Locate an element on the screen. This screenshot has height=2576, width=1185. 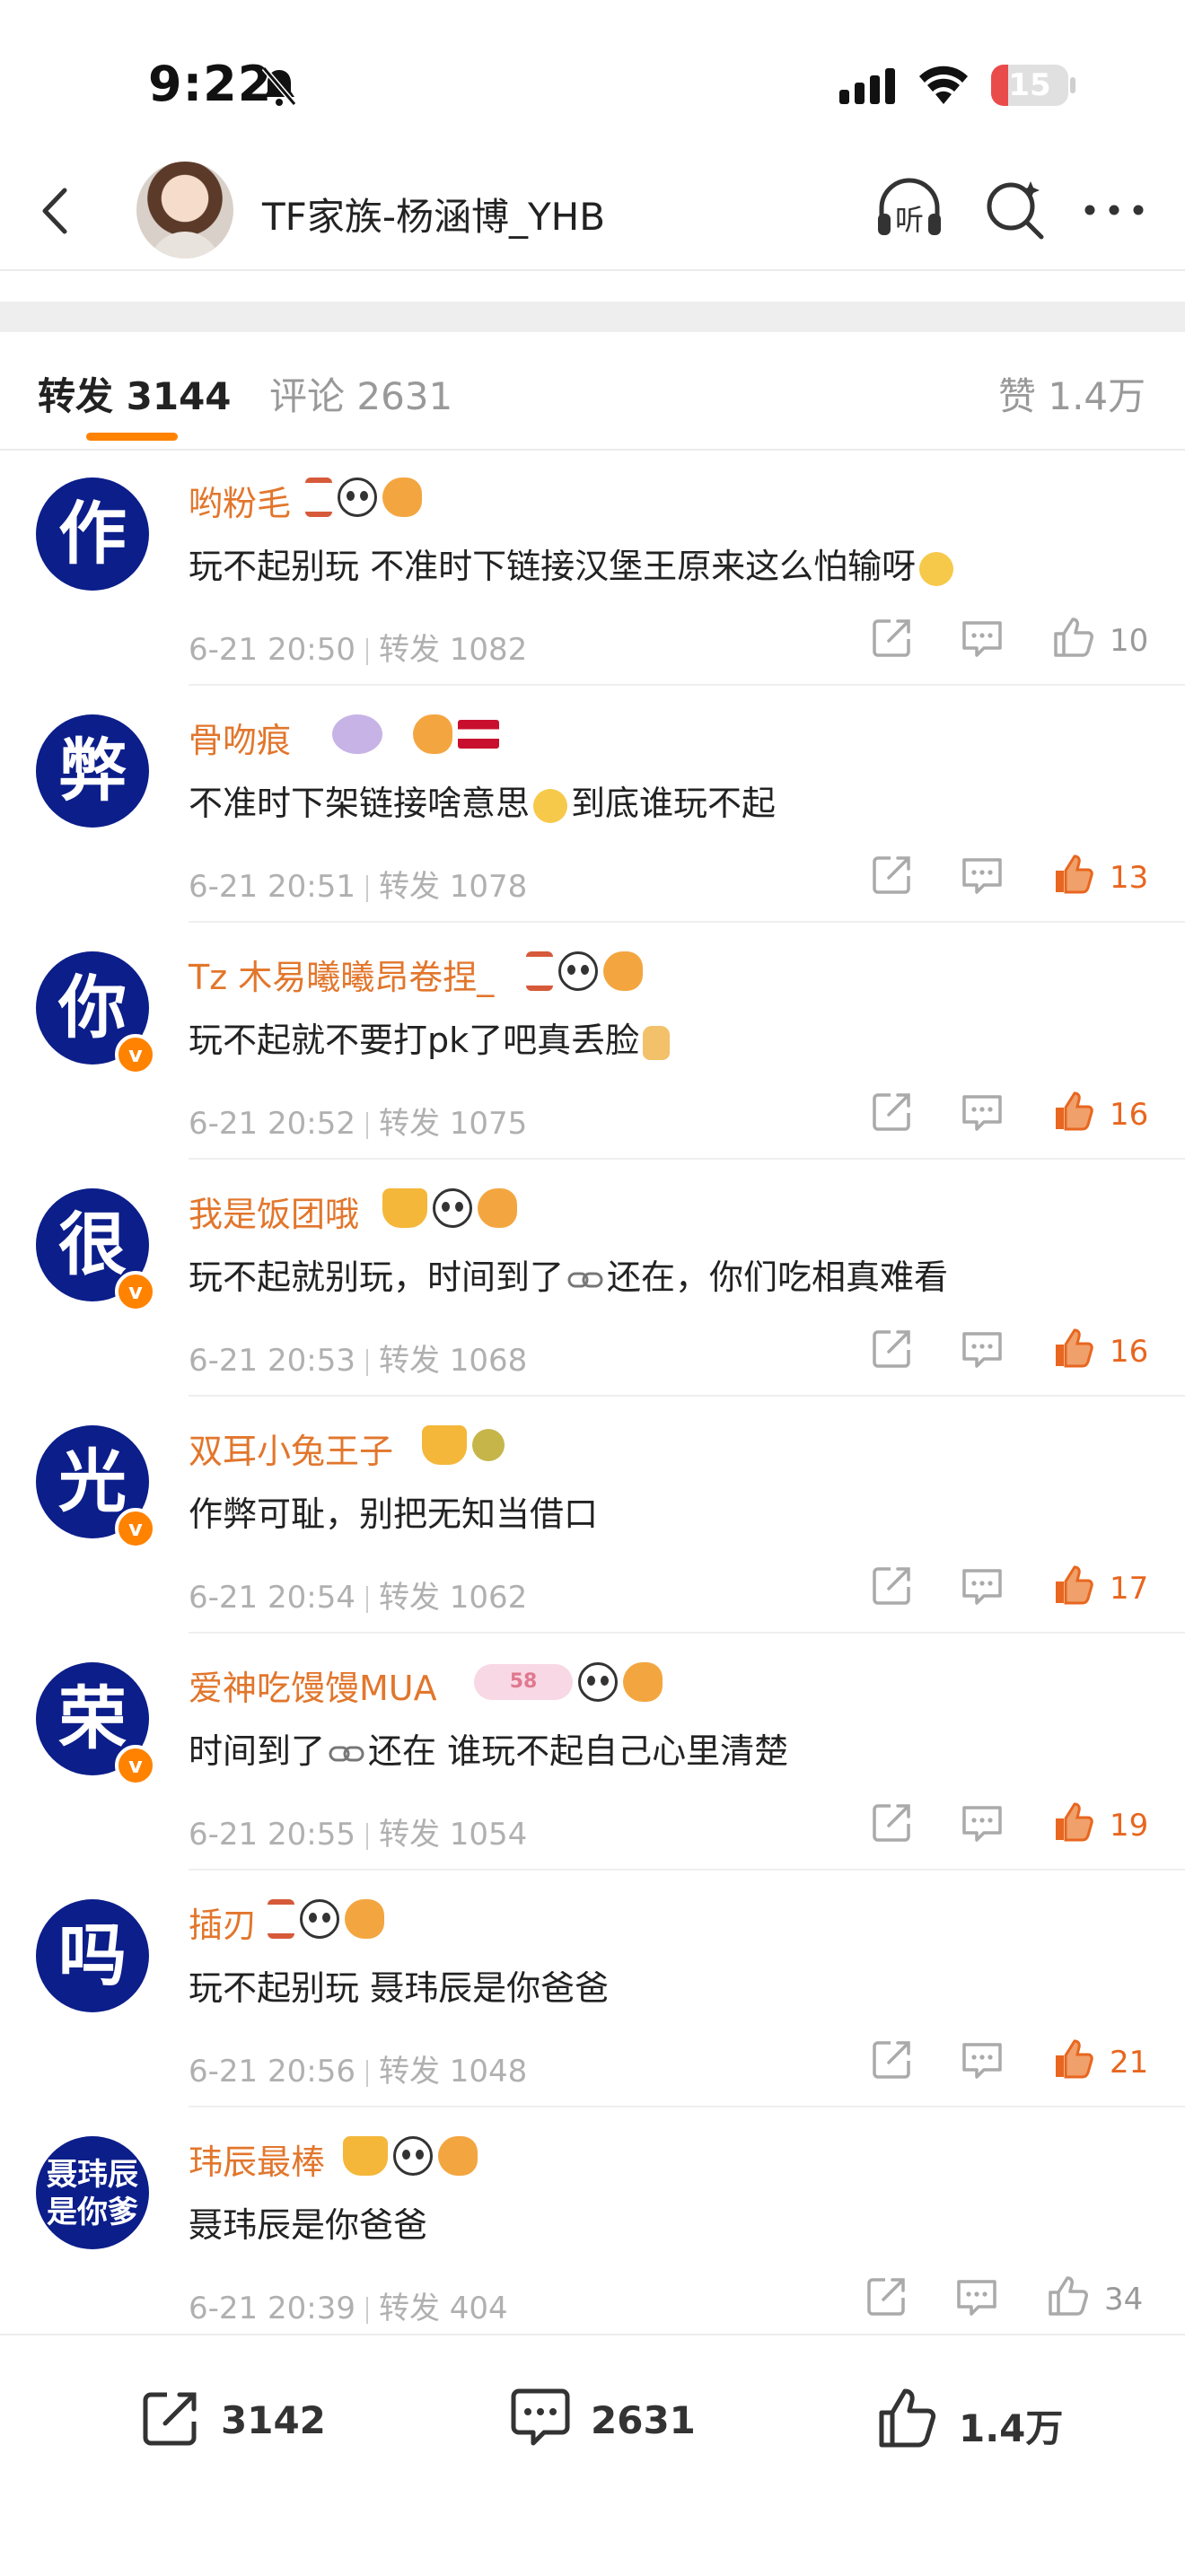
header-avatar is located at coordinates (184, 210).